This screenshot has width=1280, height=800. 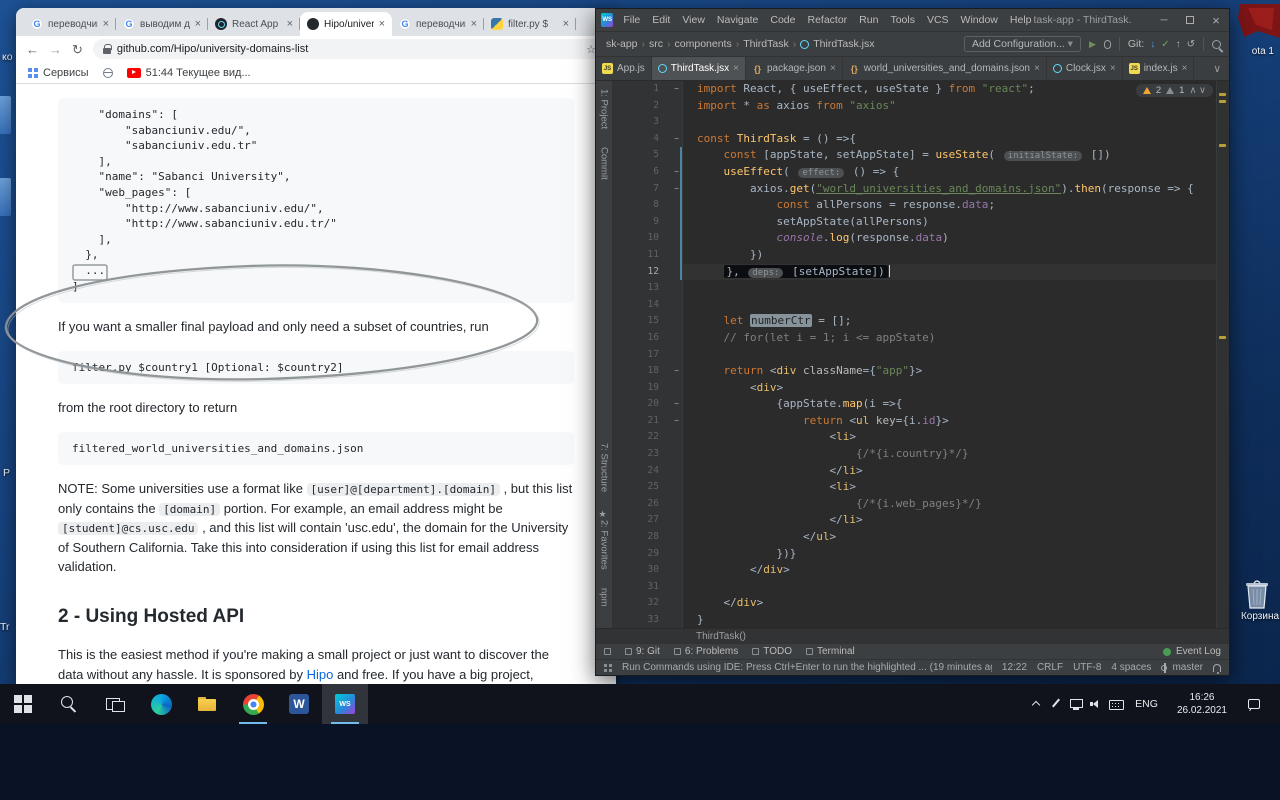 I want to click on code-line-10: 10 console.log(response.data), so click(x=921, y=238).